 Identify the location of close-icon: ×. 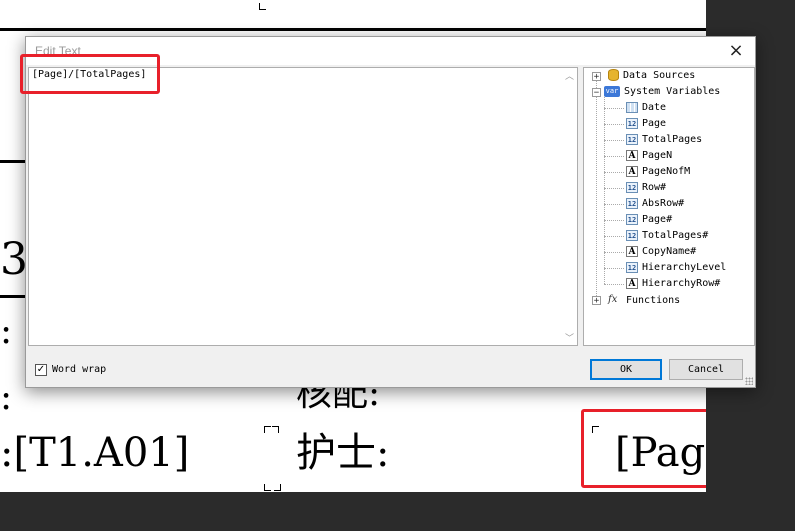
(736, 51).